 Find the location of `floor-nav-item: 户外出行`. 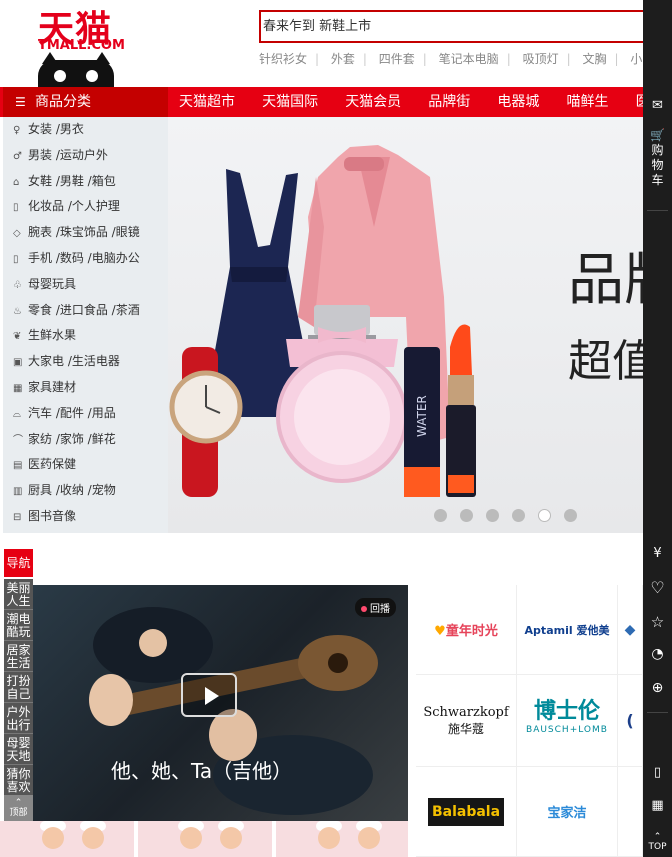

floor-nav-item: 户外出行 is located at coordinates (18, 718).